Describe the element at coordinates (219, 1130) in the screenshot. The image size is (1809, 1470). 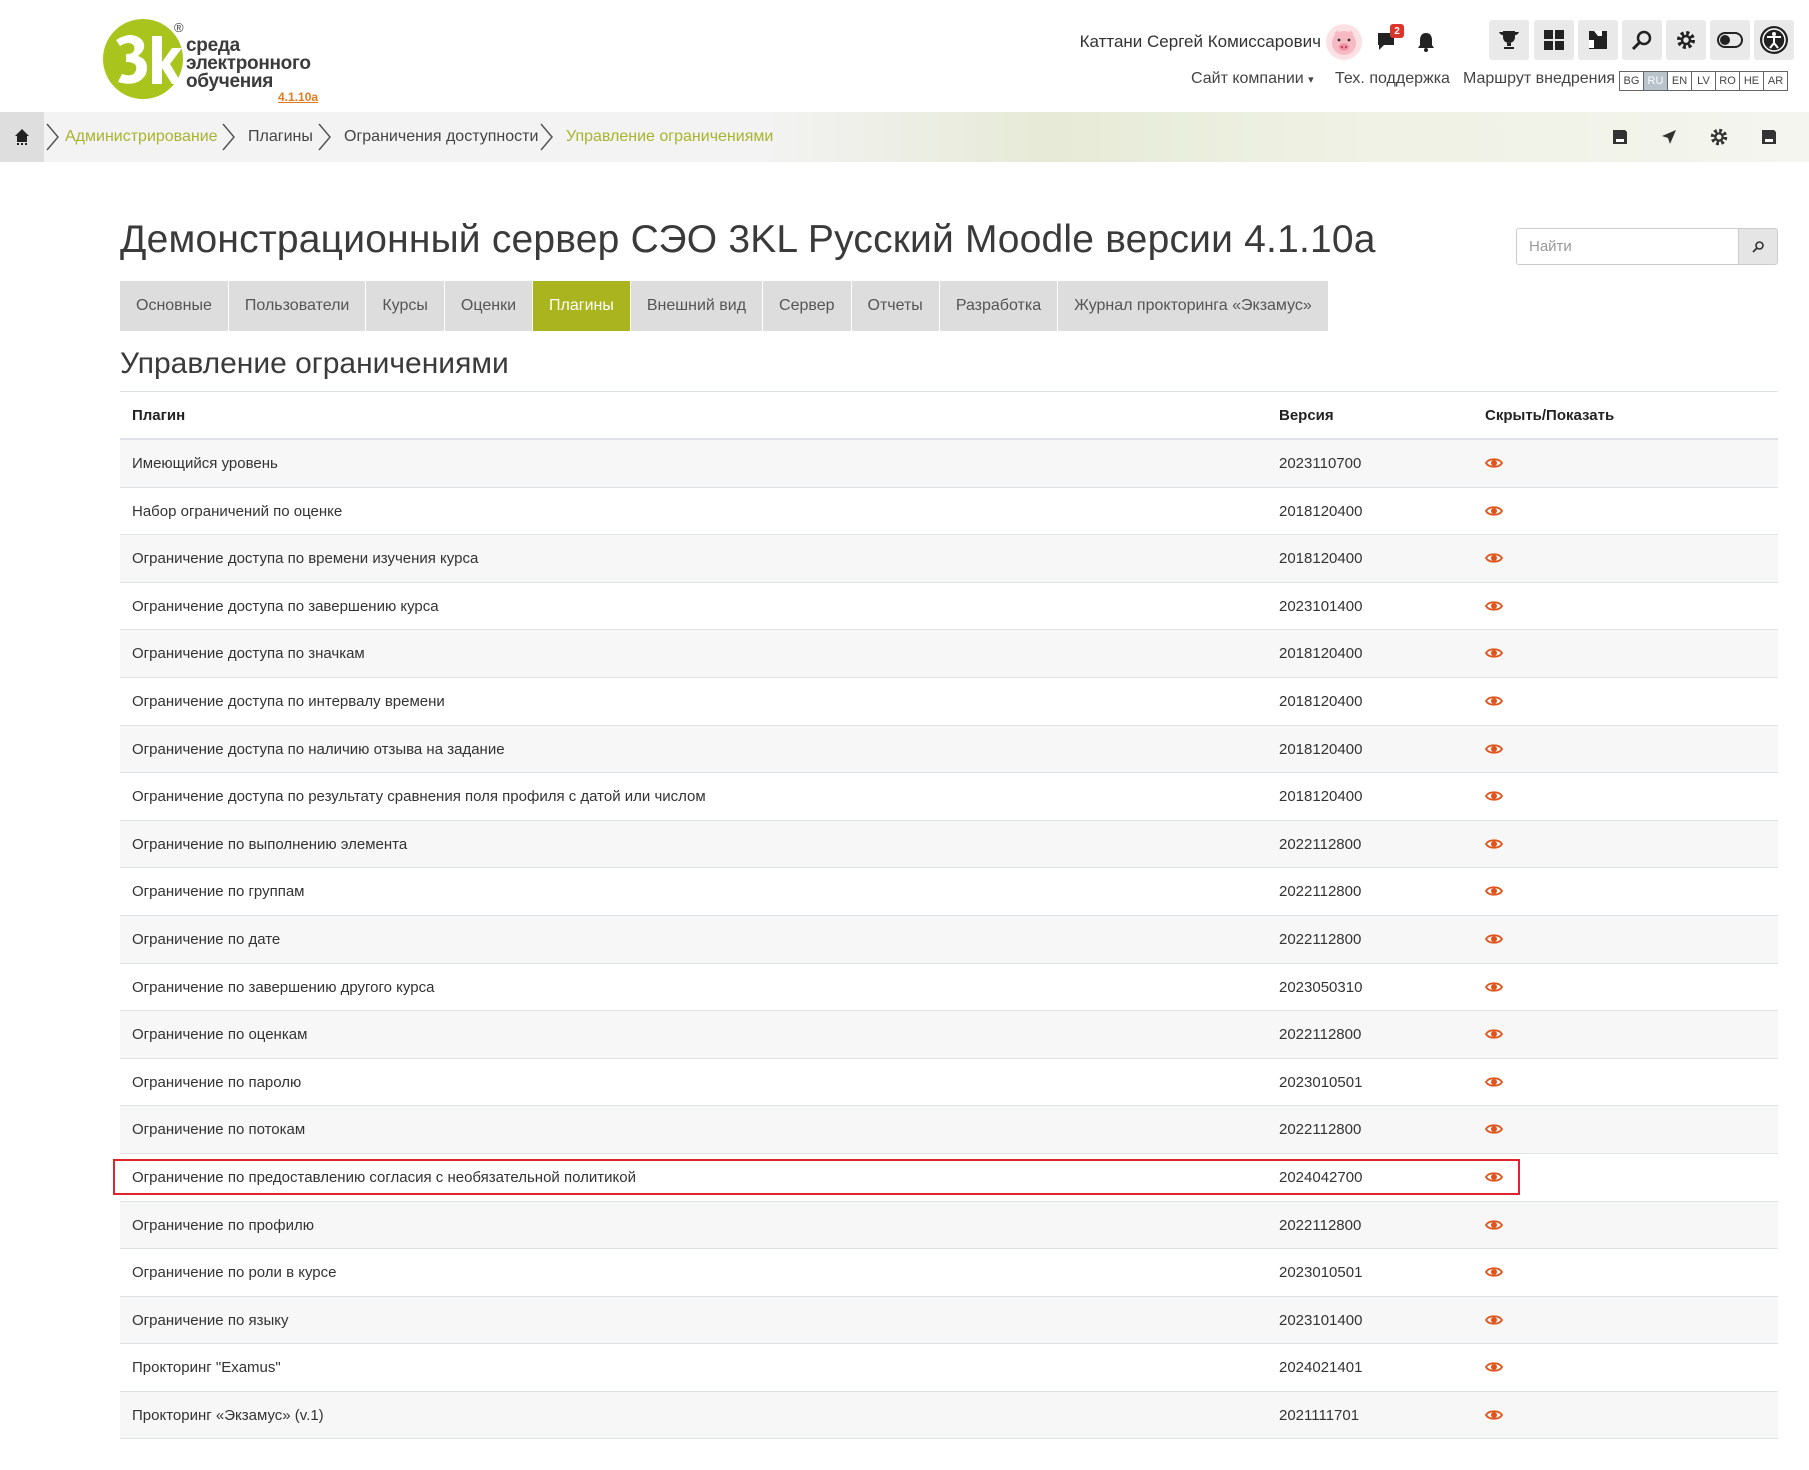
I see `plugin-name: Ограничение по потокам` at that location.